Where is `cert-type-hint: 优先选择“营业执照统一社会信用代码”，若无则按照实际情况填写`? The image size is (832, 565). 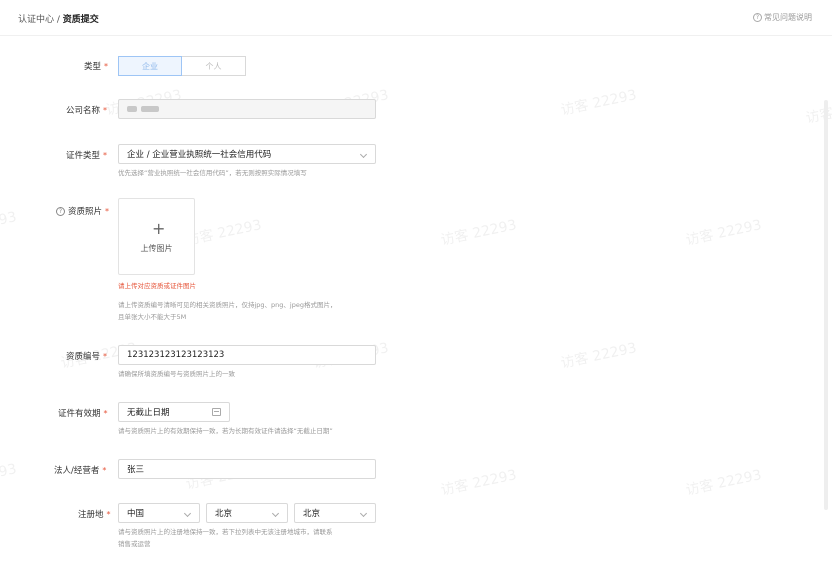 cert-type-hint: 优先选择“营业执照统一社会信用代码”，若无则按照实际情况填写 is located at coordinates (212, 173).